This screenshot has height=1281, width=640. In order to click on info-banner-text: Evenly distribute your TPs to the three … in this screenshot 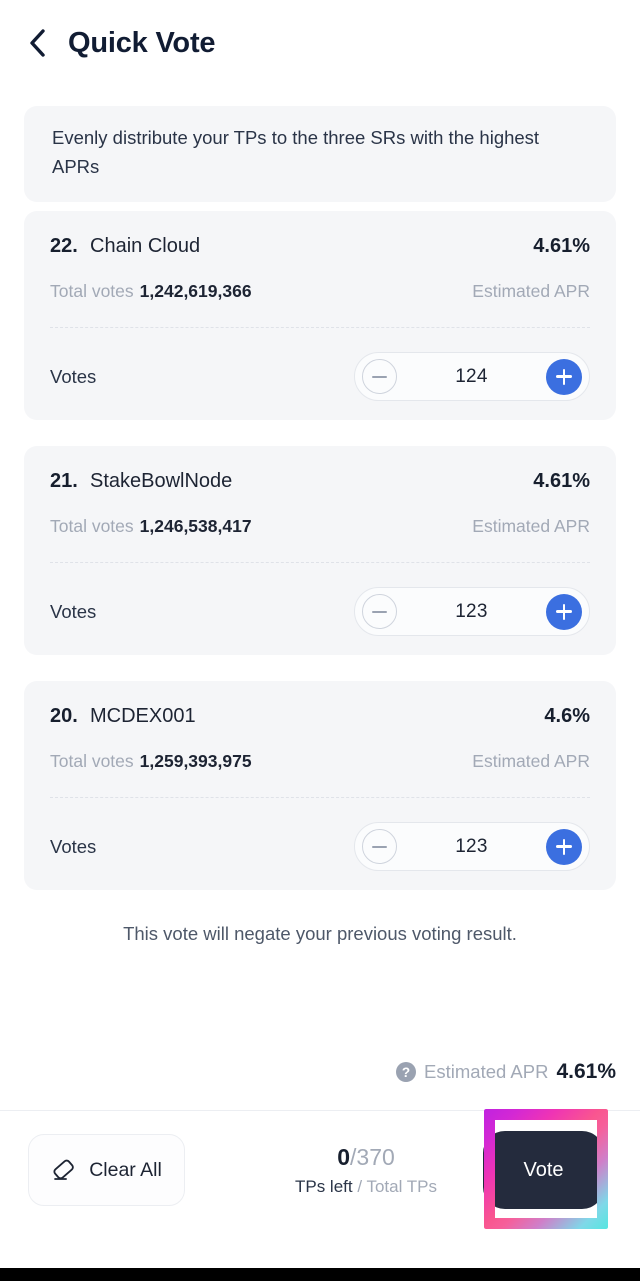, I will do `click(296, 152)`.